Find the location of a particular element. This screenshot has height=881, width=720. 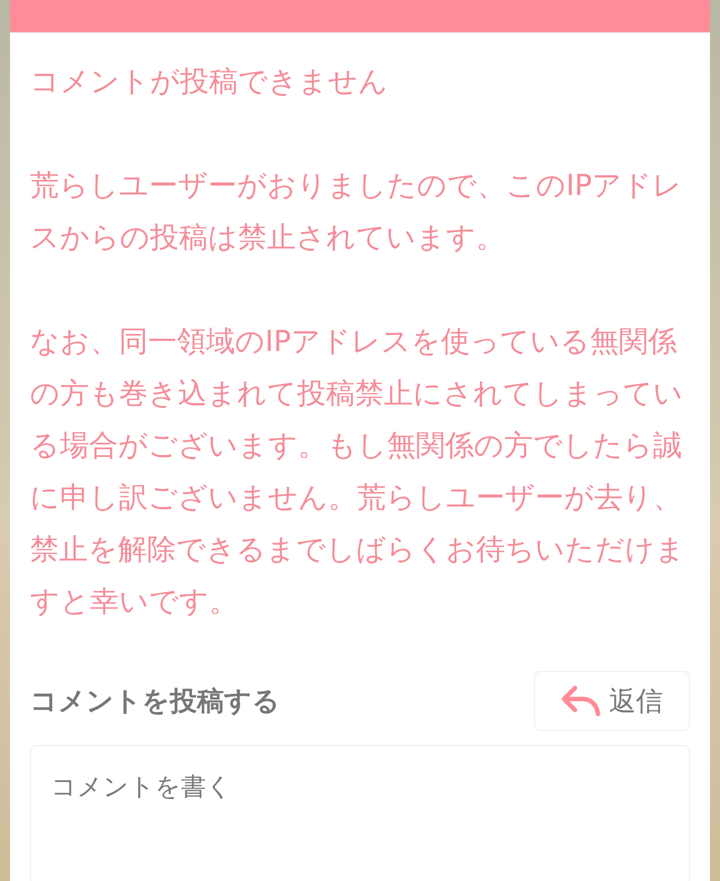

form-heading: コメントを投稿する is located at coordinates (155, 702).